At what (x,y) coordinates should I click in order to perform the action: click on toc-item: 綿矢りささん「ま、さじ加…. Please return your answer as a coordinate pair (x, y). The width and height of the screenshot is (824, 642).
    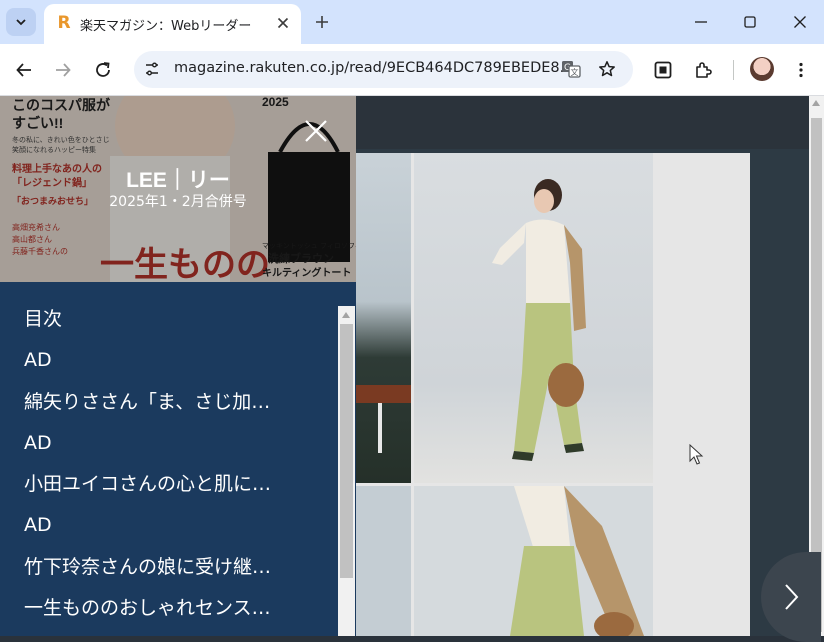
    Looking at the image, I should click on (174, 407).